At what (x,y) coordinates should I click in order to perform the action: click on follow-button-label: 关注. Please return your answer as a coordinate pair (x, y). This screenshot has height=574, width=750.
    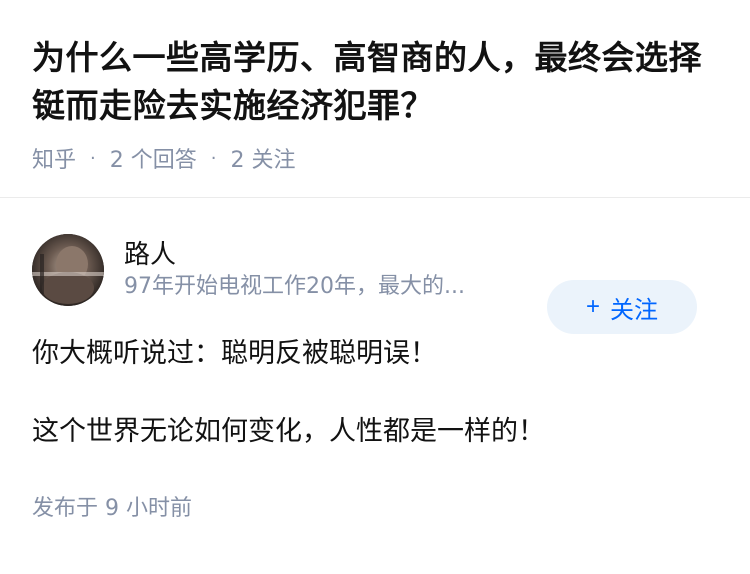
    Looking at the image, I should click on (634, 310).